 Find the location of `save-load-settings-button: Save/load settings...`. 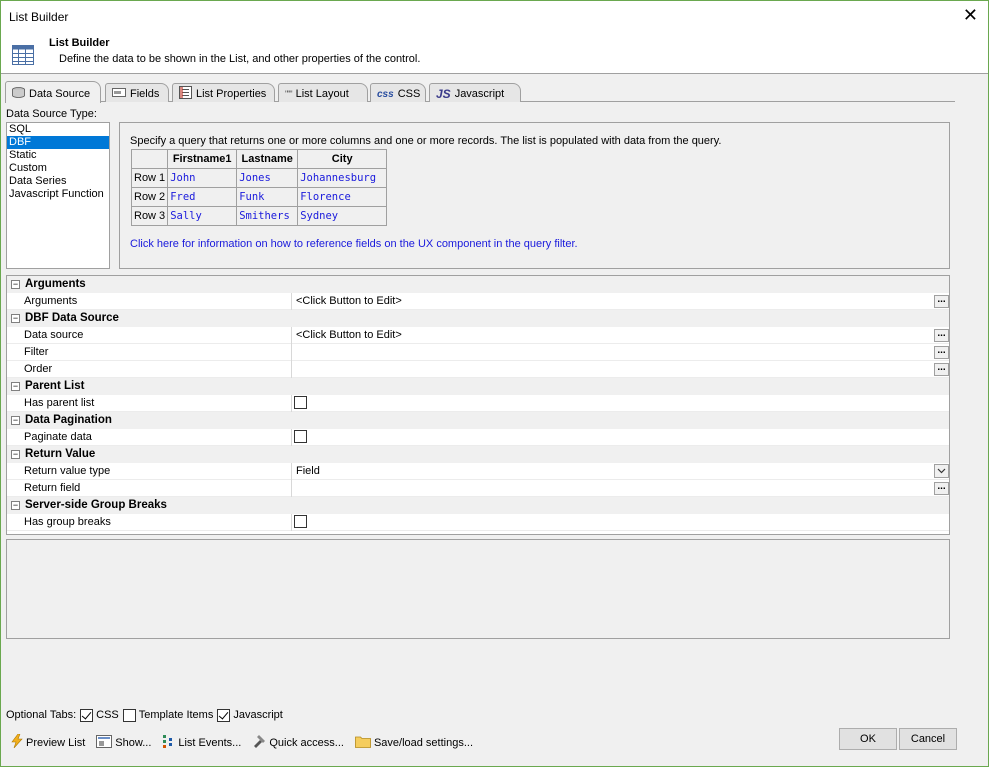

save-load-settings-button: Save/load settings... is located at coordinates (414, 743).